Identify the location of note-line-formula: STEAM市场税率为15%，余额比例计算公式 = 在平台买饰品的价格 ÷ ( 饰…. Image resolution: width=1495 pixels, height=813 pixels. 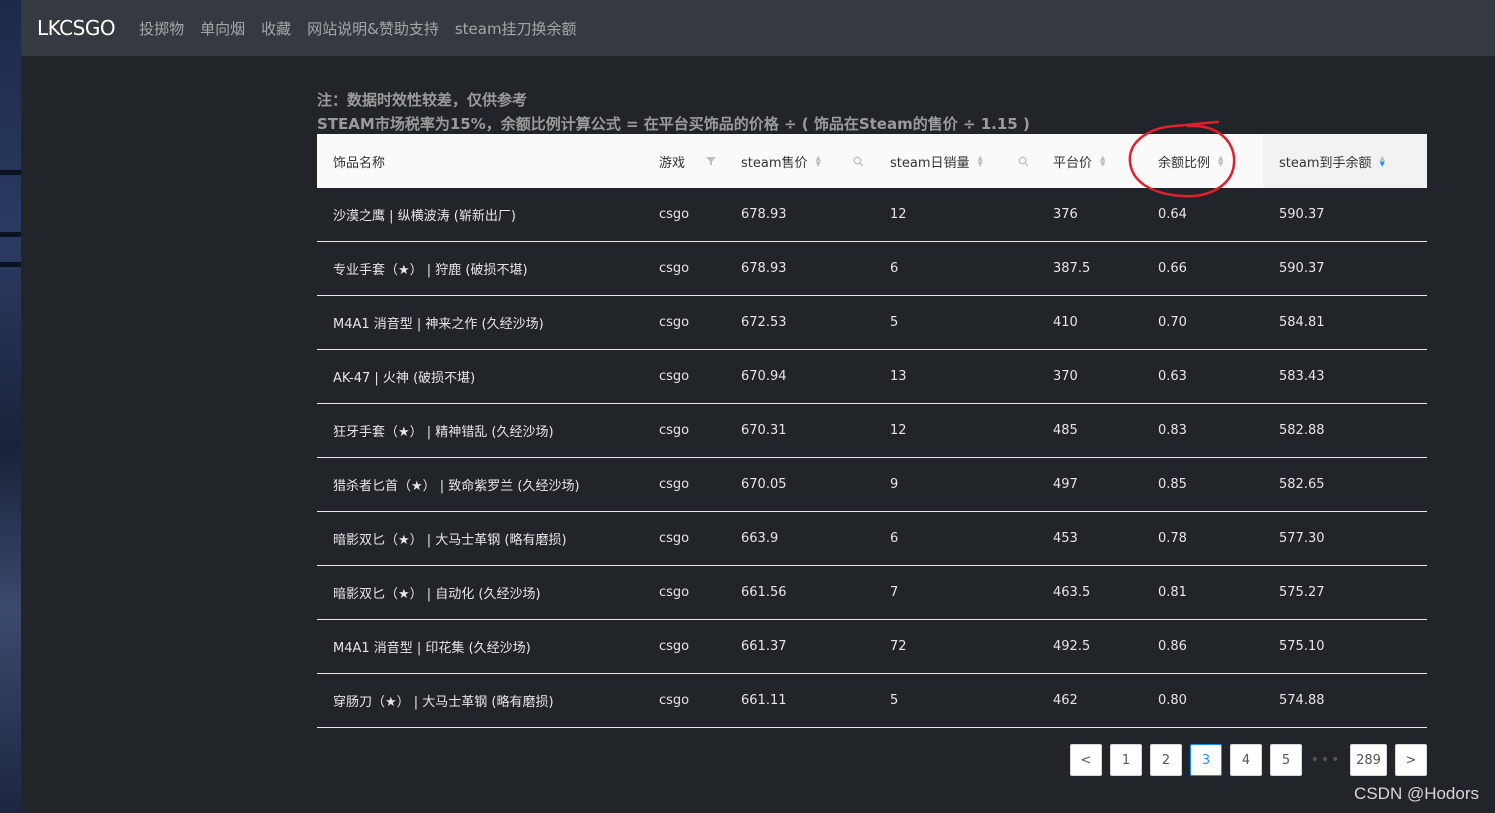
(673, 124).